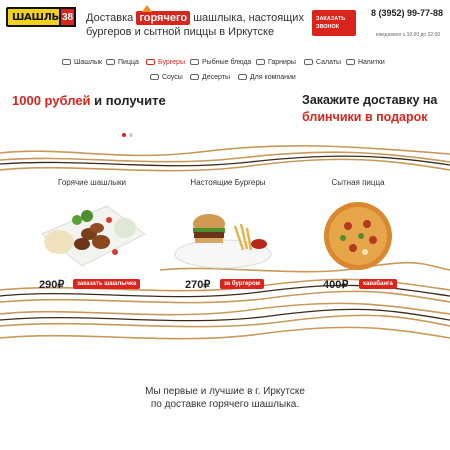 The height and width of the screenshot is (450, 450). I want to click on fish-icon, so click(194, 62).